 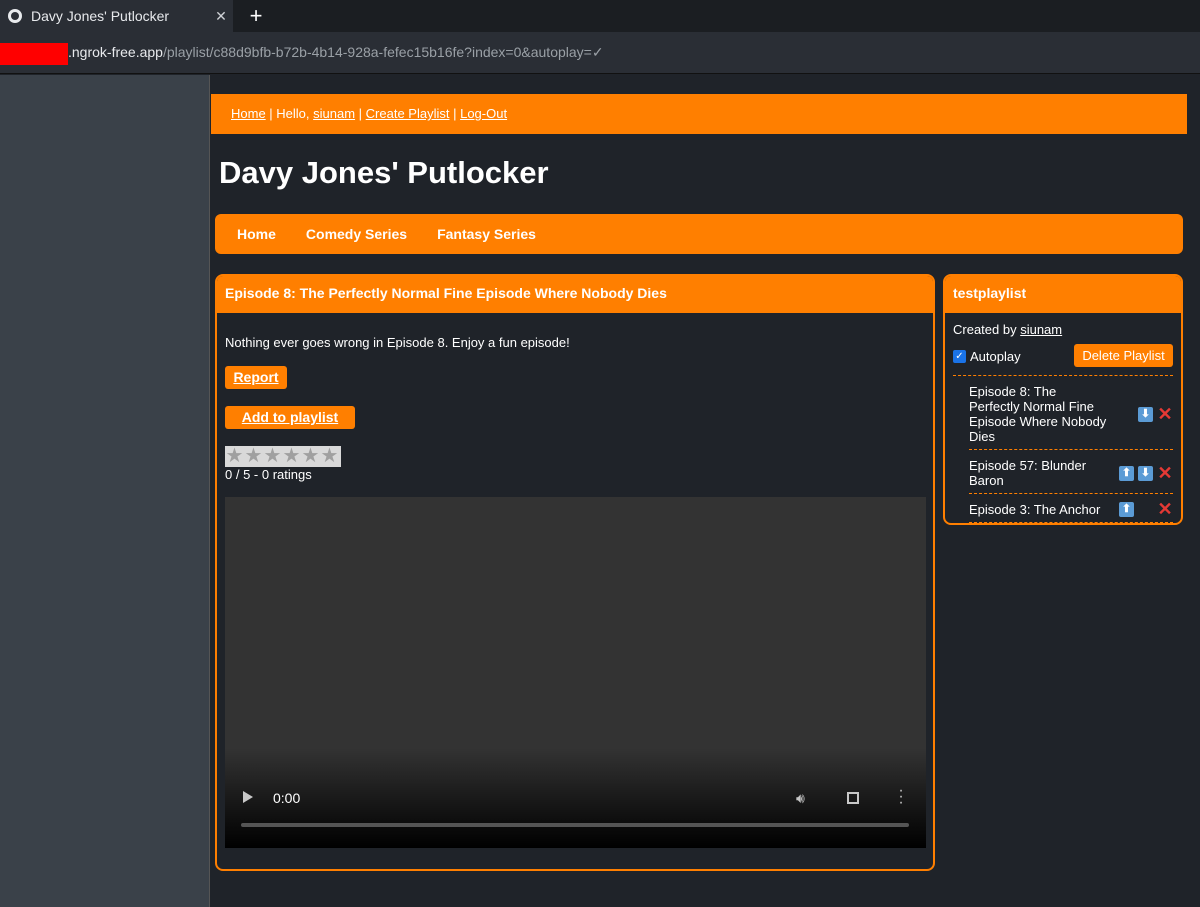 What do you see at coordinates (384, 172) in the screenshot?
I see `site-title: Davy Jones' Putlocker` at bounding box center [384, 172].